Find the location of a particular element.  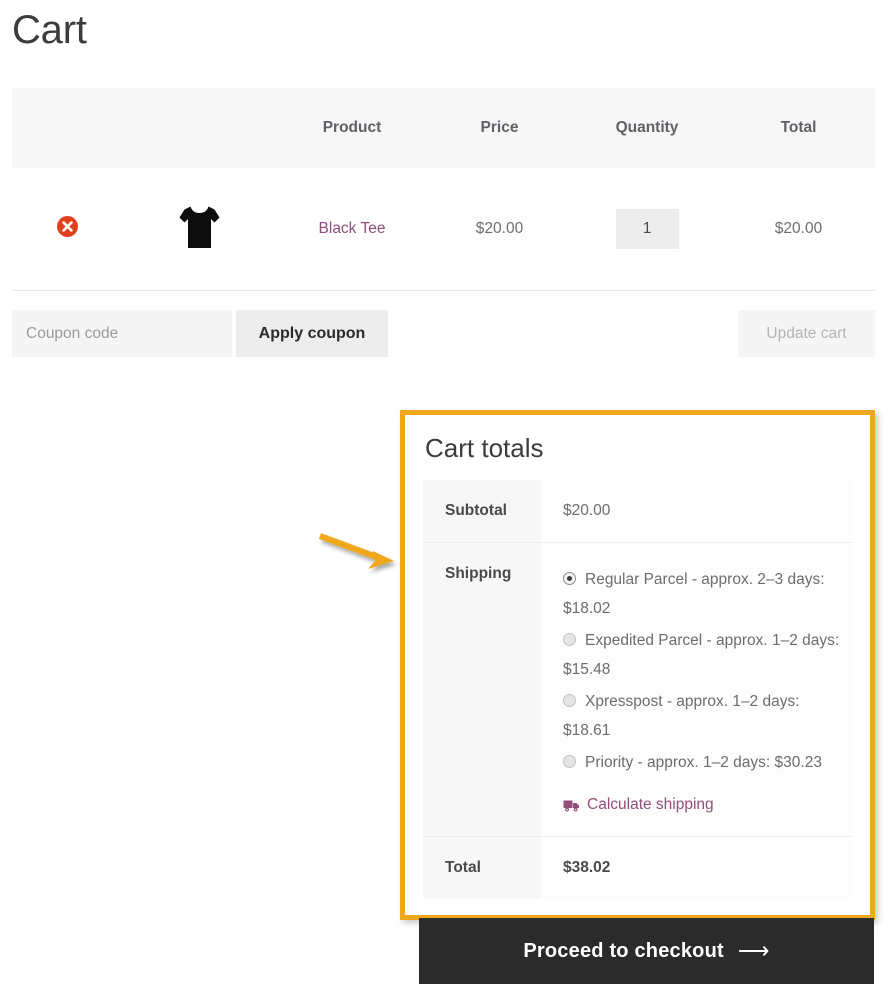

cell-thumbnail is located at coordinates (199, 229).